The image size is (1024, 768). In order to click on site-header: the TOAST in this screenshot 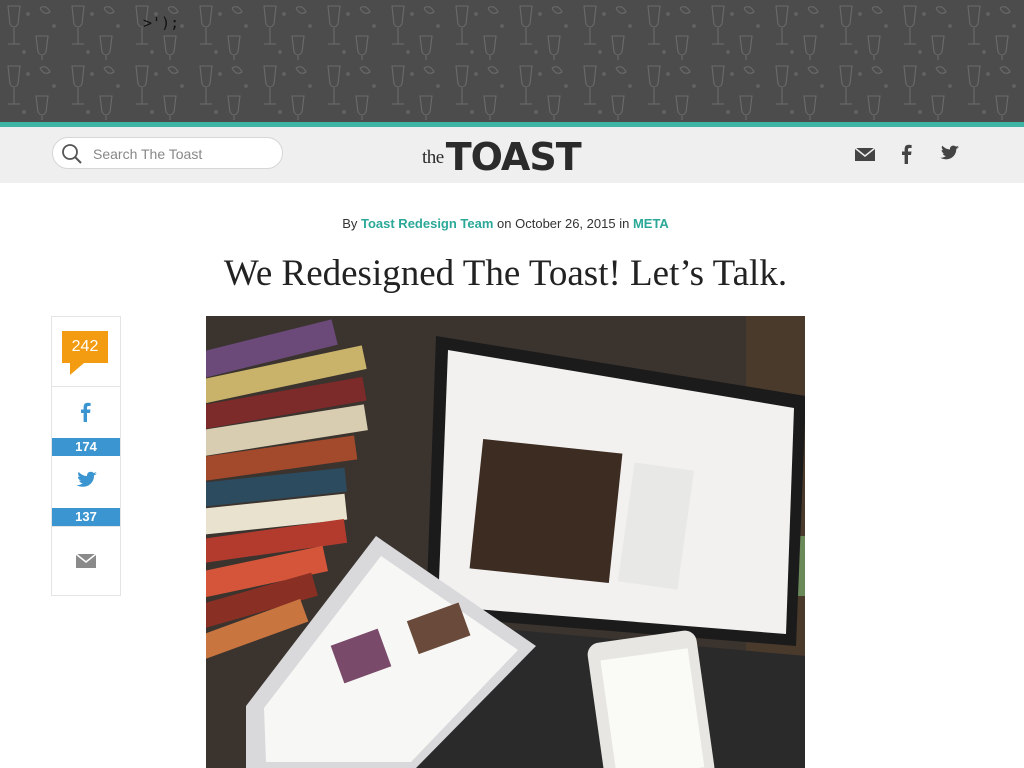, I will do `click(512, 155)`.